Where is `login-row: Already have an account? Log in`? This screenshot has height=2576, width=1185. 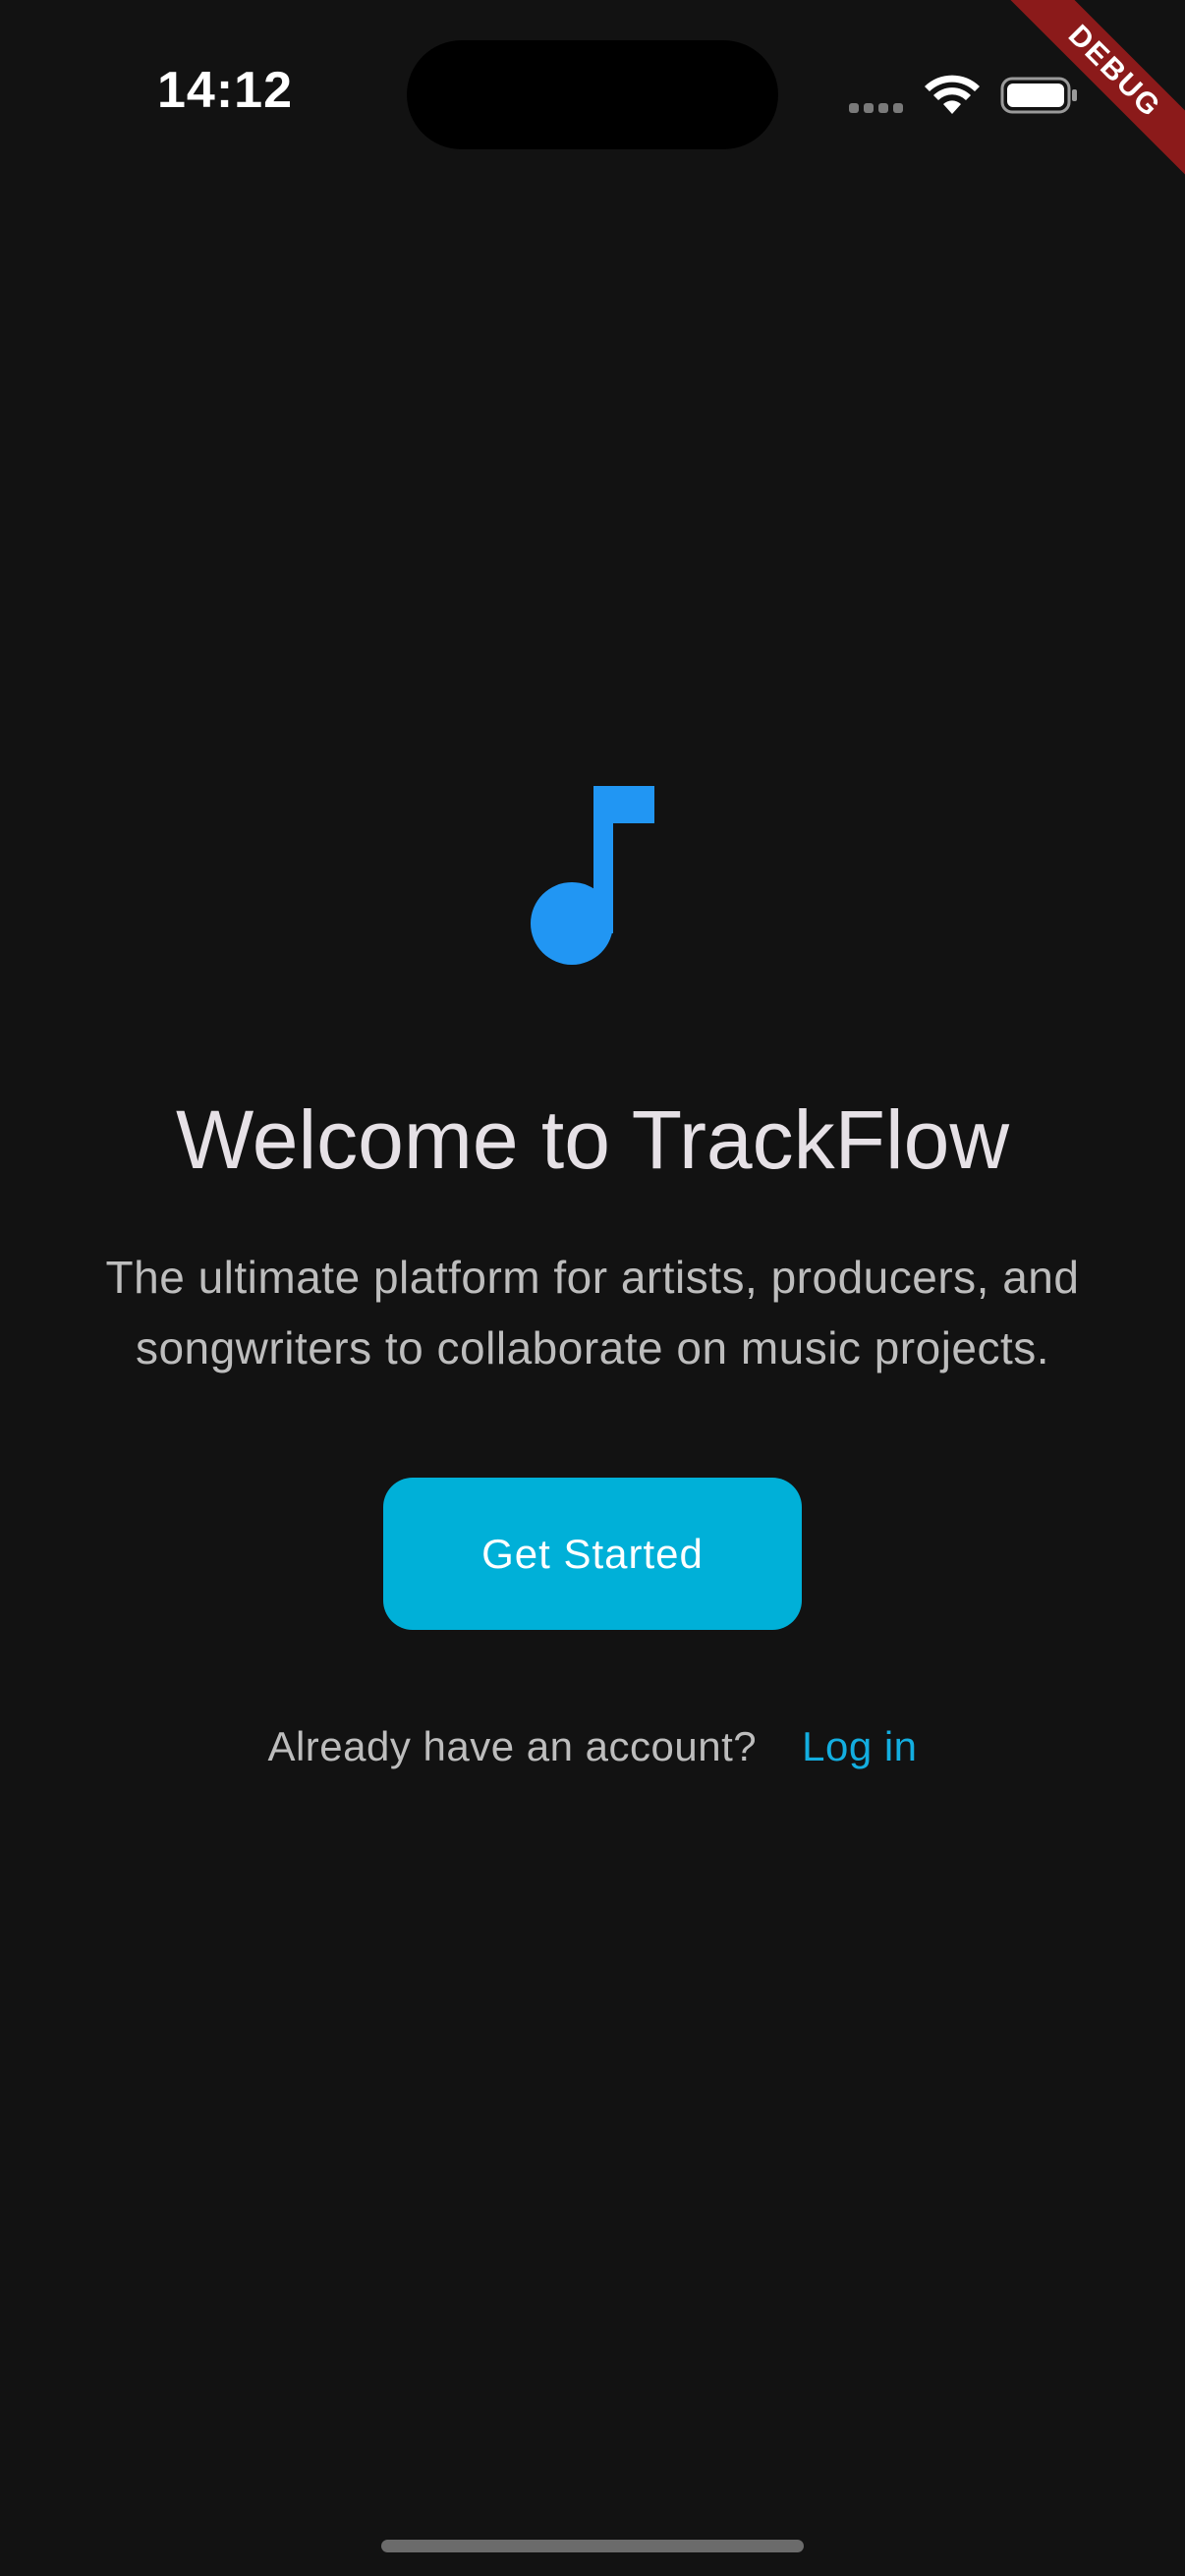 login-row: Already have an account? Log in is located at coordinates (592, 1746).